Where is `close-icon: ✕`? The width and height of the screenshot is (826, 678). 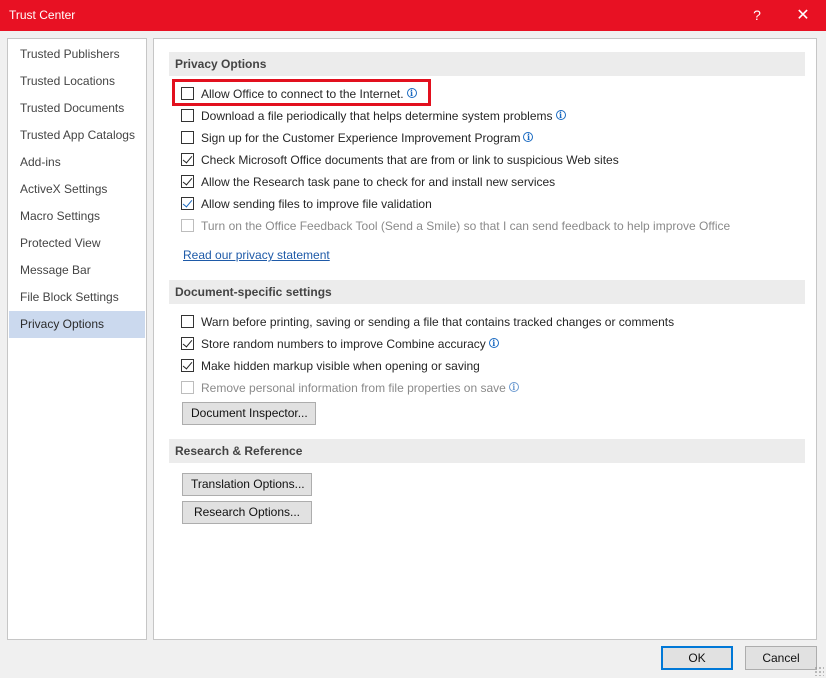
close-icon: ✕ is located at coordinates (803, 15).